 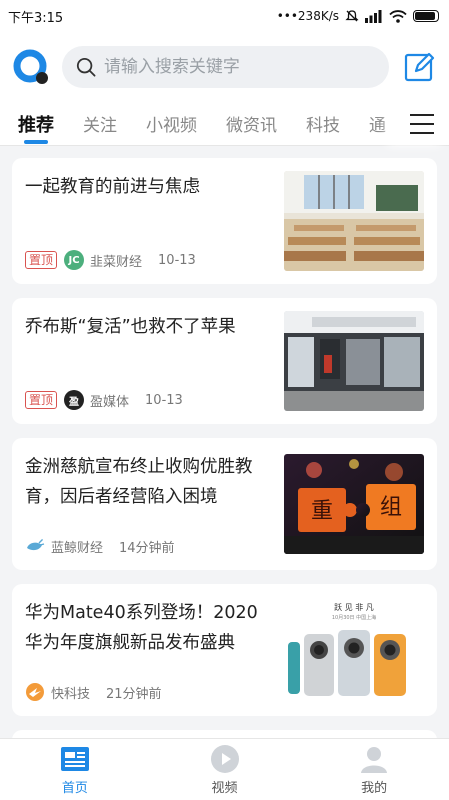 I want to click on battery-icon, so click(x=426, y=16).